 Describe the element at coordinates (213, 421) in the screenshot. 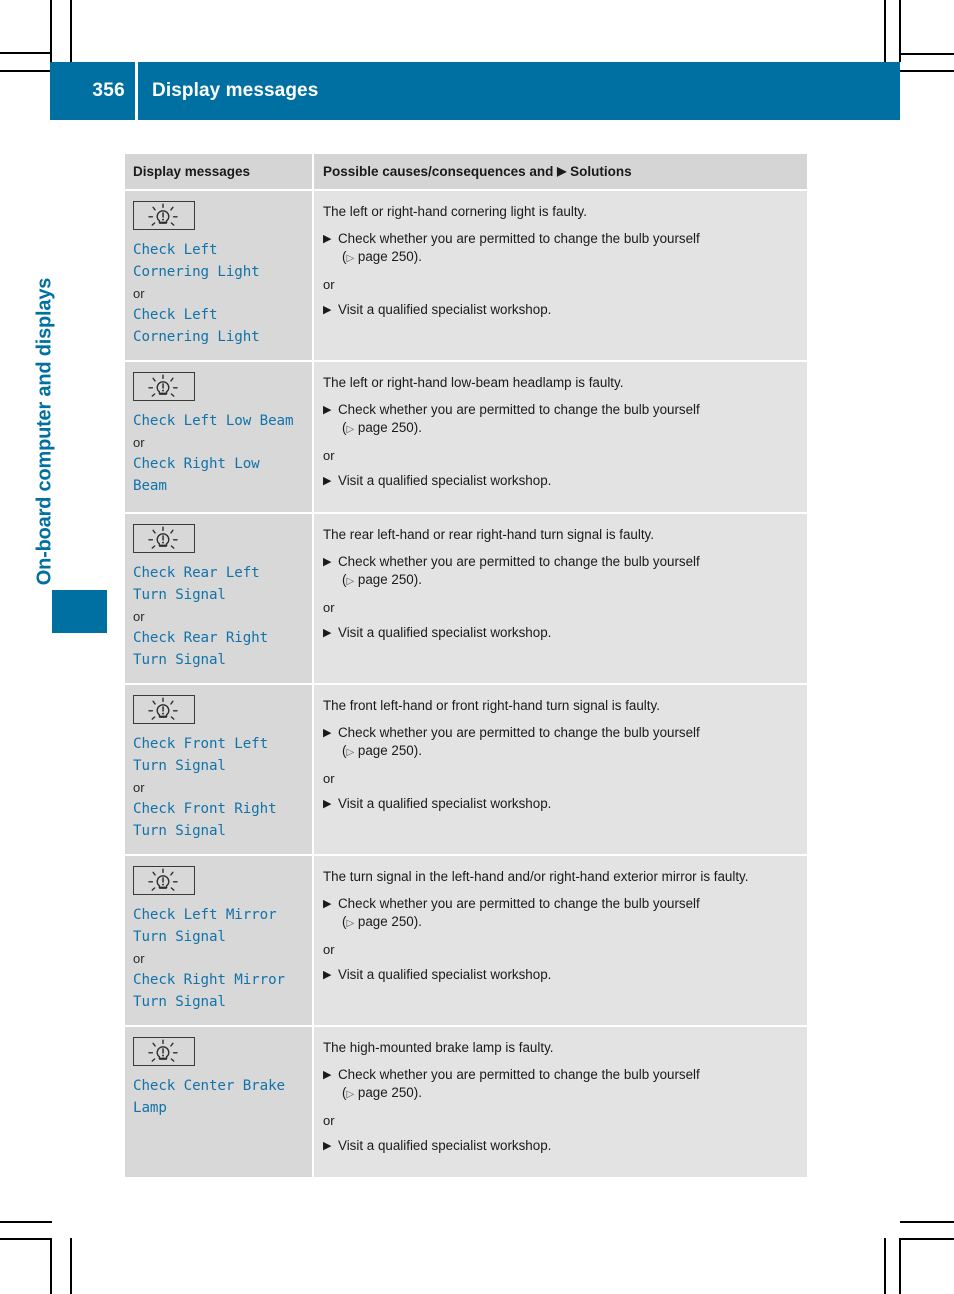

I see `display-message-text: Check Left Low Beam` at that location.